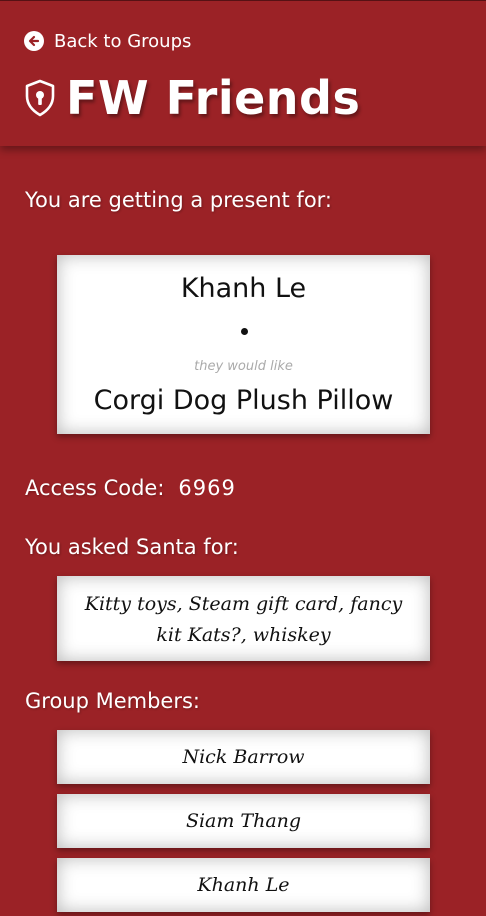 This screenshot has width=486, height=916. Describe the element at coordinates (179, 200) in the screenshot. I see `assignment-prompt: You are getting a present for:` at that location.